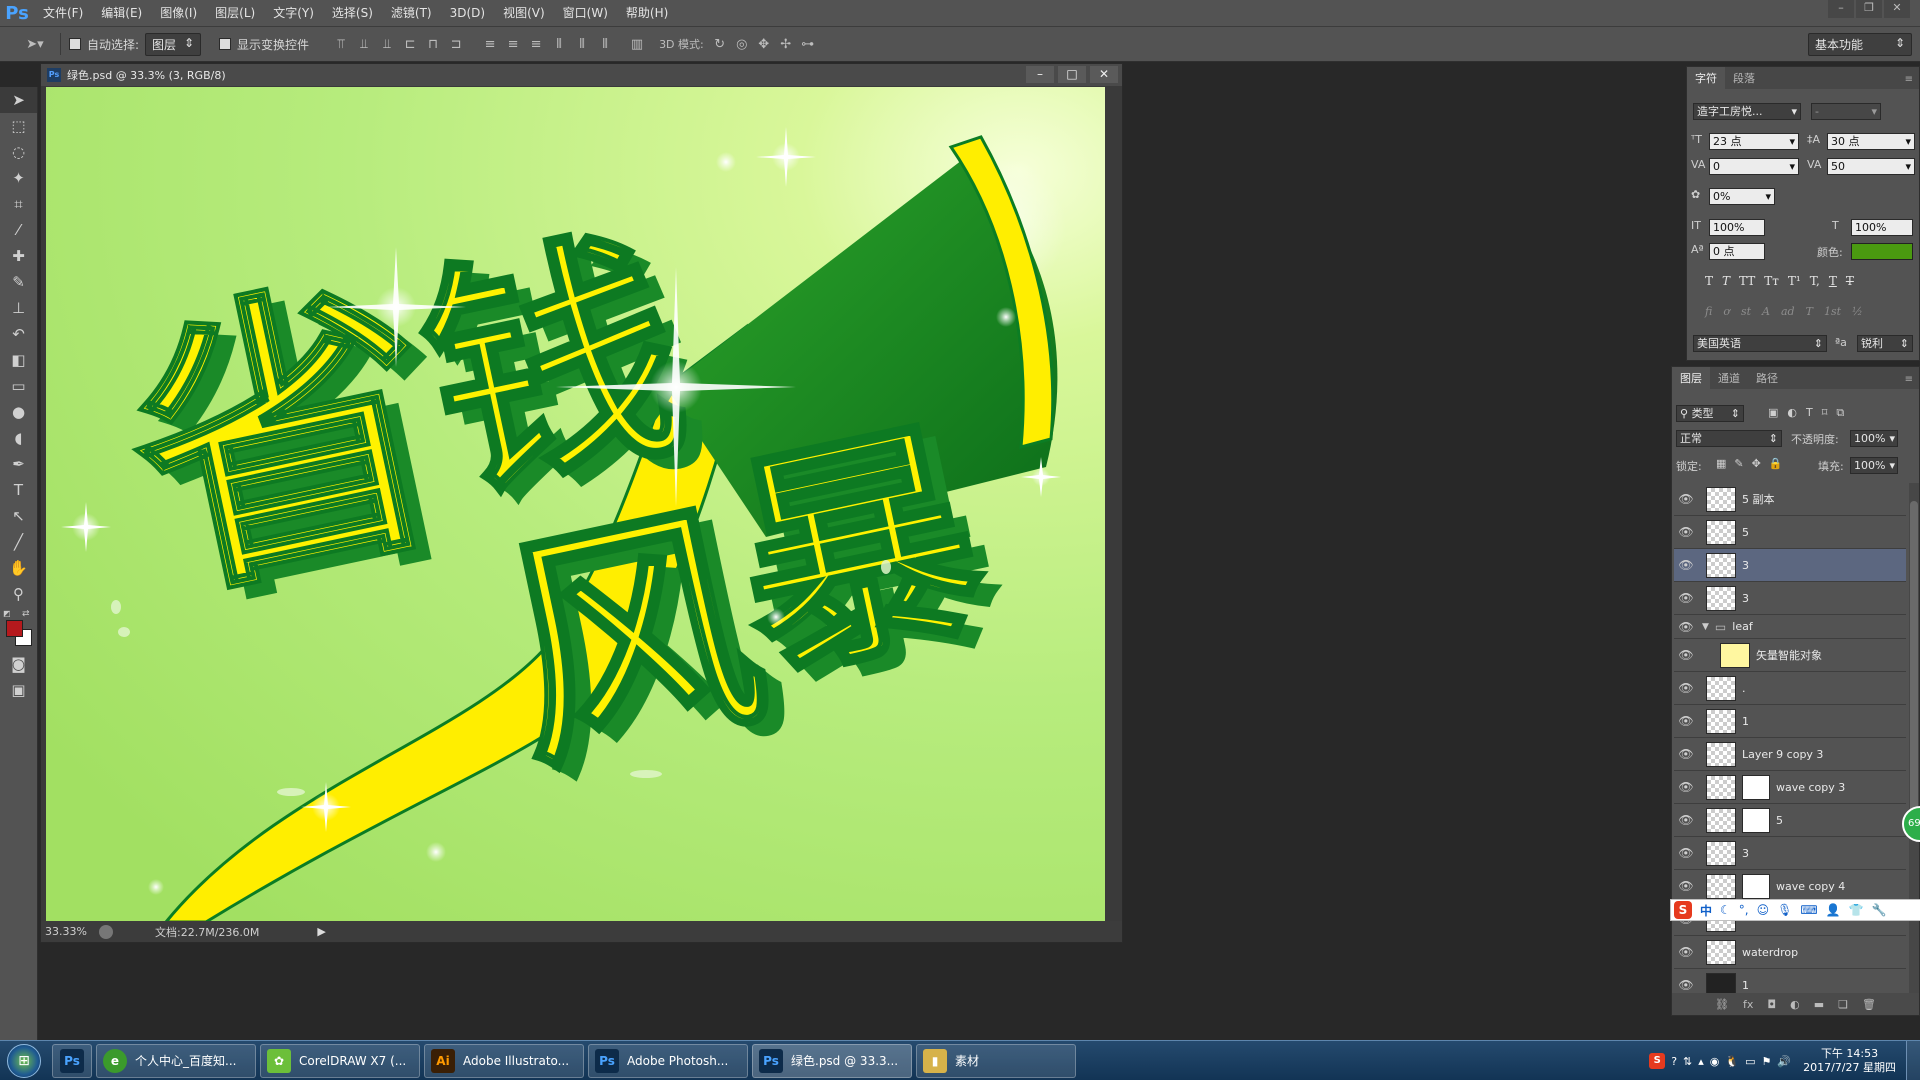 This screenshot has height=1080, width=1920. What do you see at coordinates (1841, 9) in the screenshot?
I see `minimize-button: –` at bounding box center [1841, 9].